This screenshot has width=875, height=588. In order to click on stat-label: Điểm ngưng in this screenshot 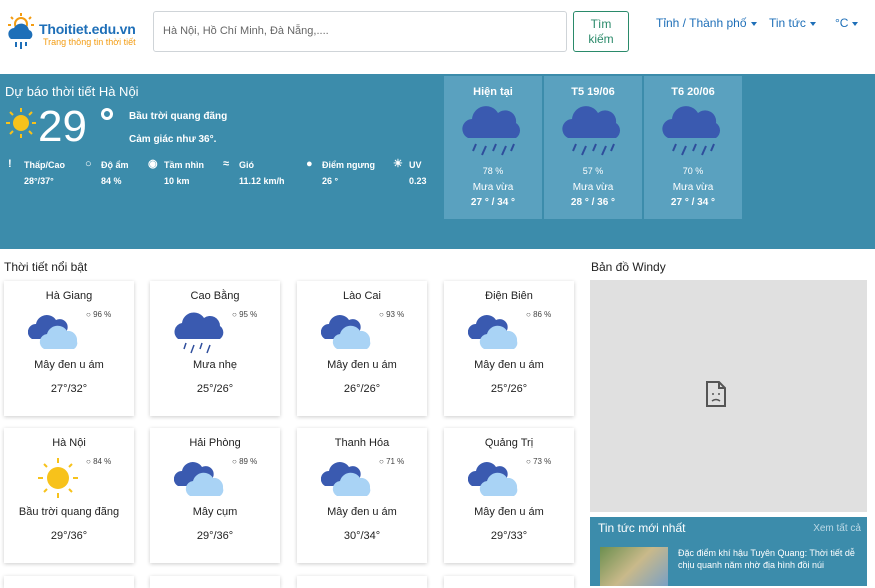, I will do `click(349, 165)`.